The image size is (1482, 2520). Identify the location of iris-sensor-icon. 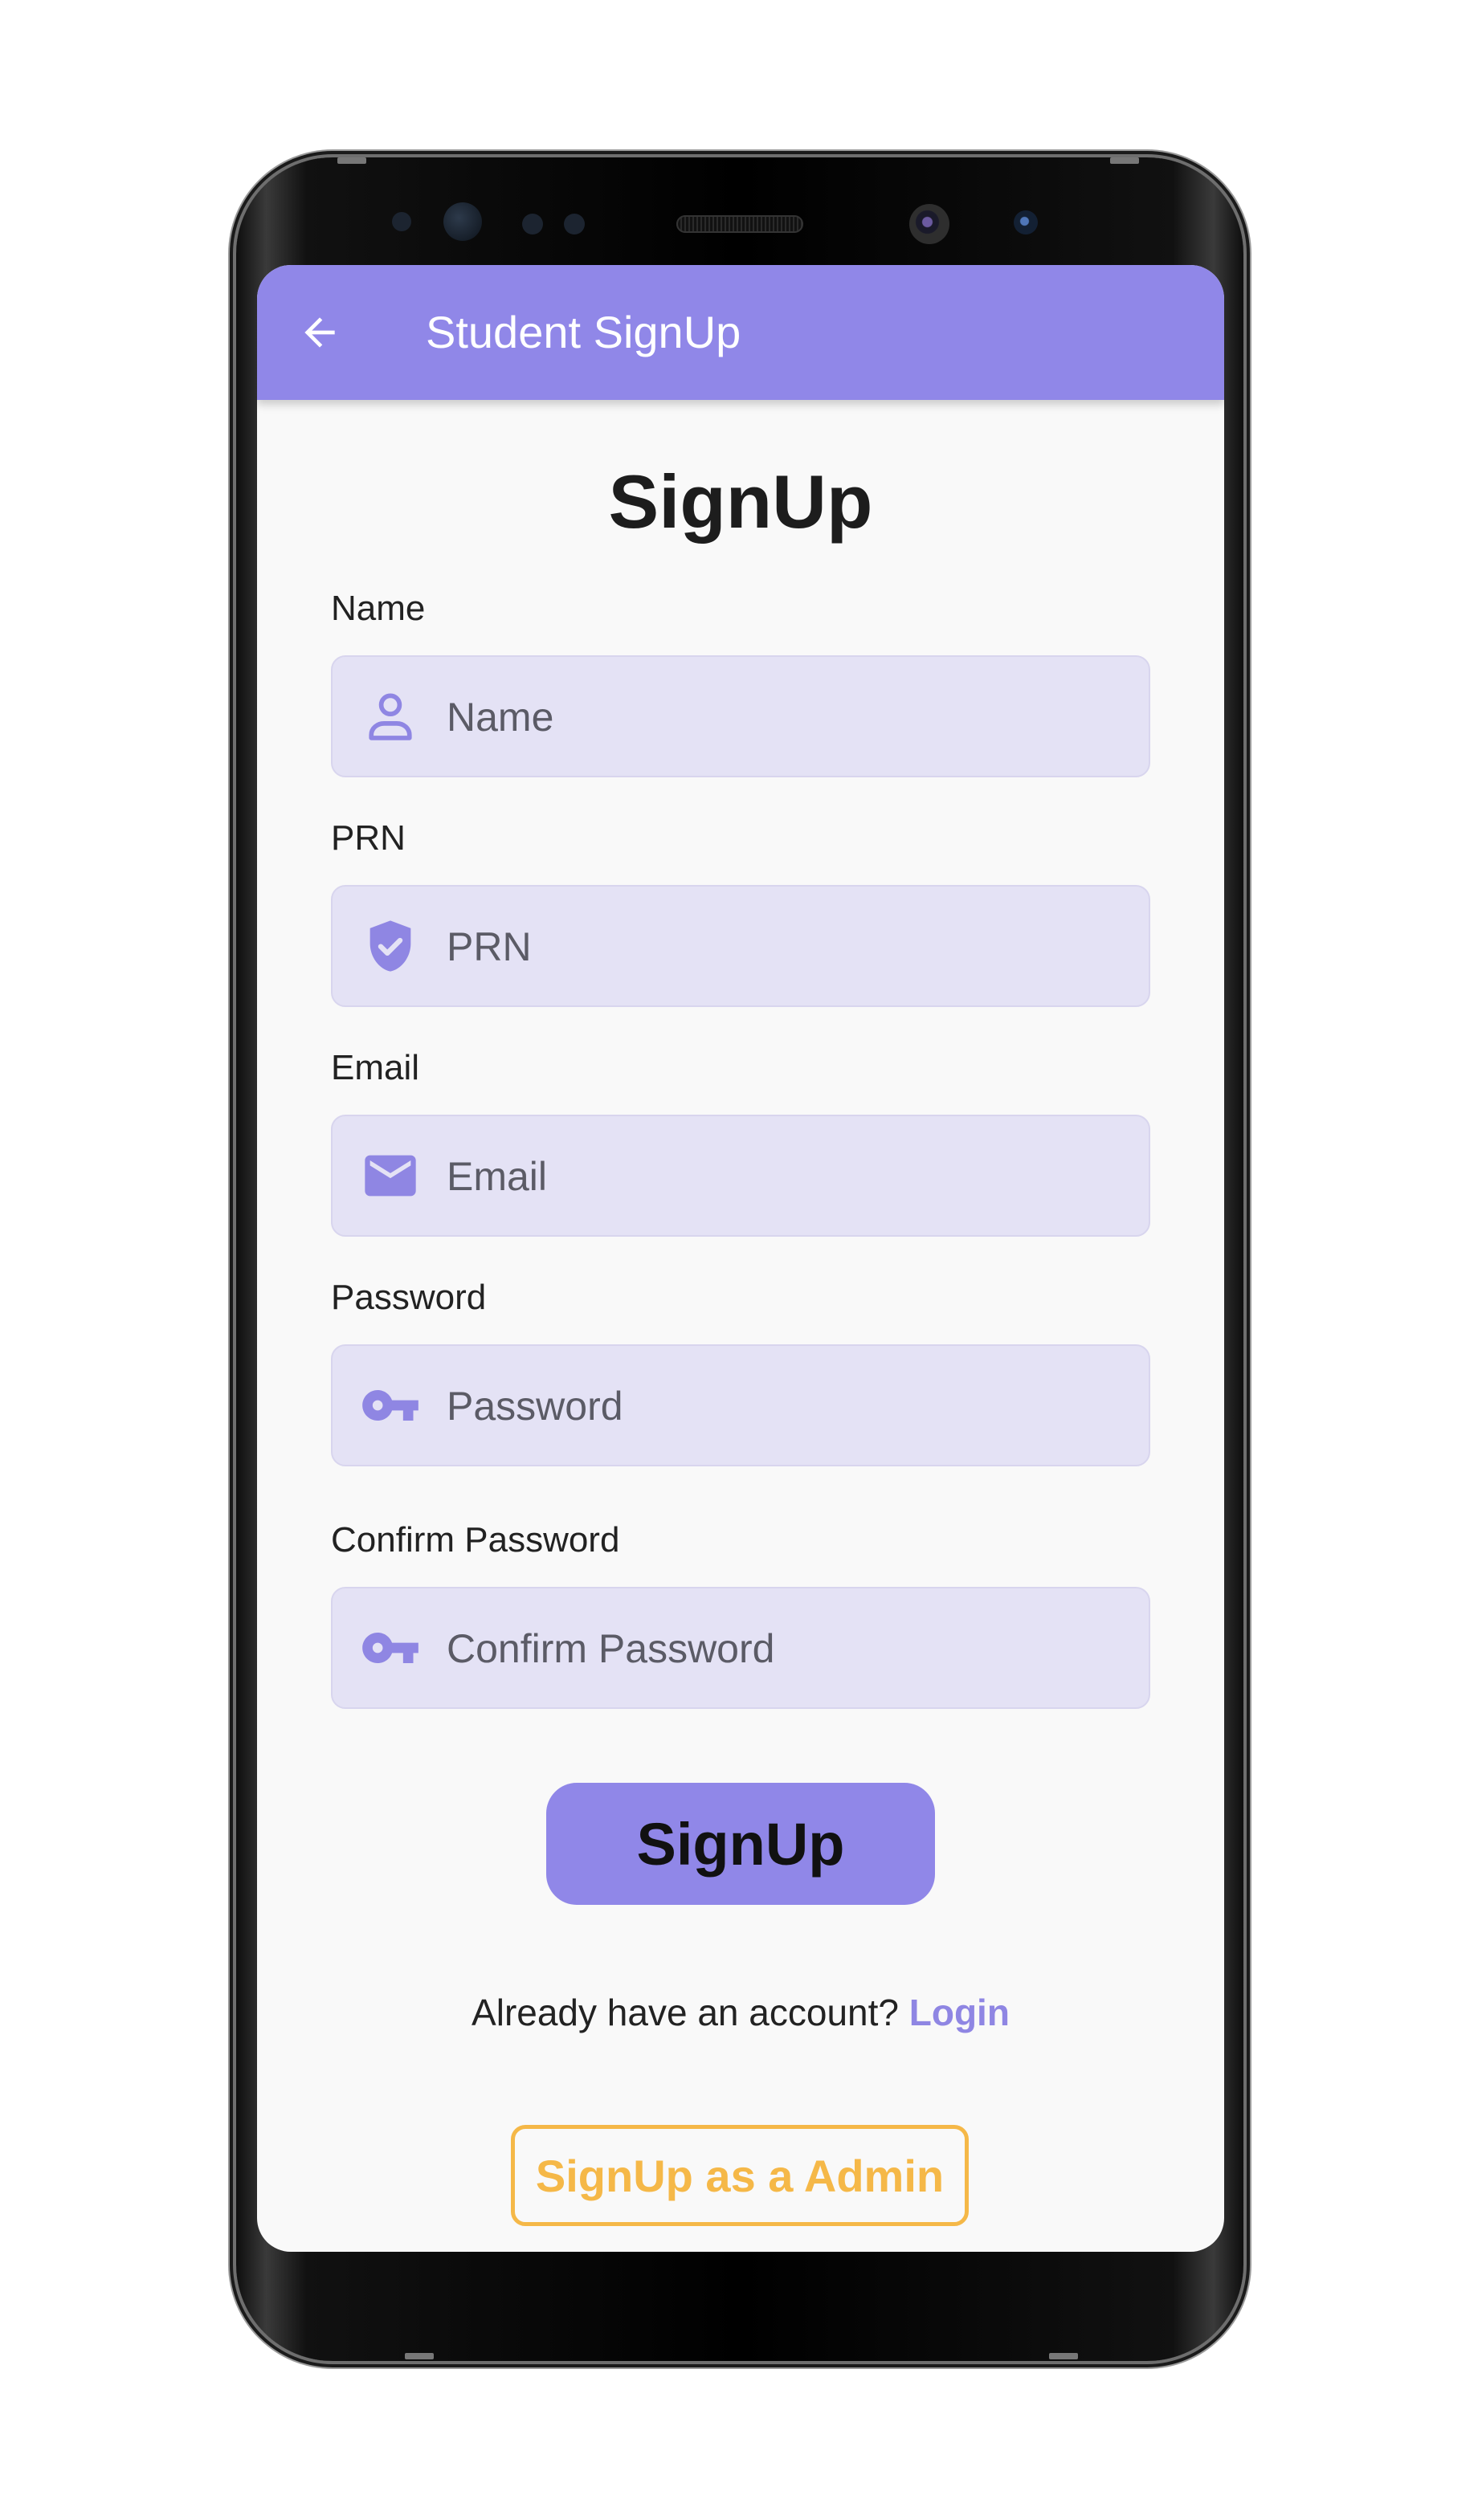
(462, 221).